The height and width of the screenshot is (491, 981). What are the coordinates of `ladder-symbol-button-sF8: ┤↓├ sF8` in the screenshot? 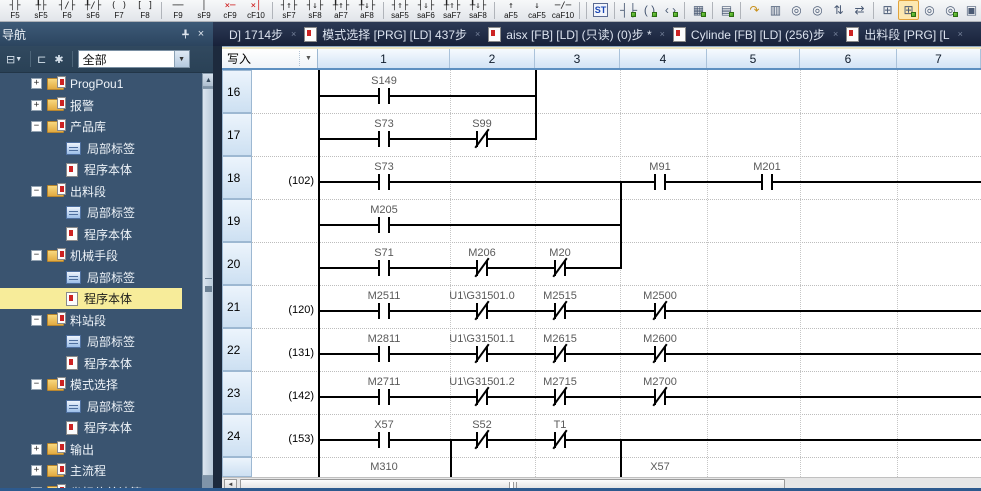 It's located at (315, 10).